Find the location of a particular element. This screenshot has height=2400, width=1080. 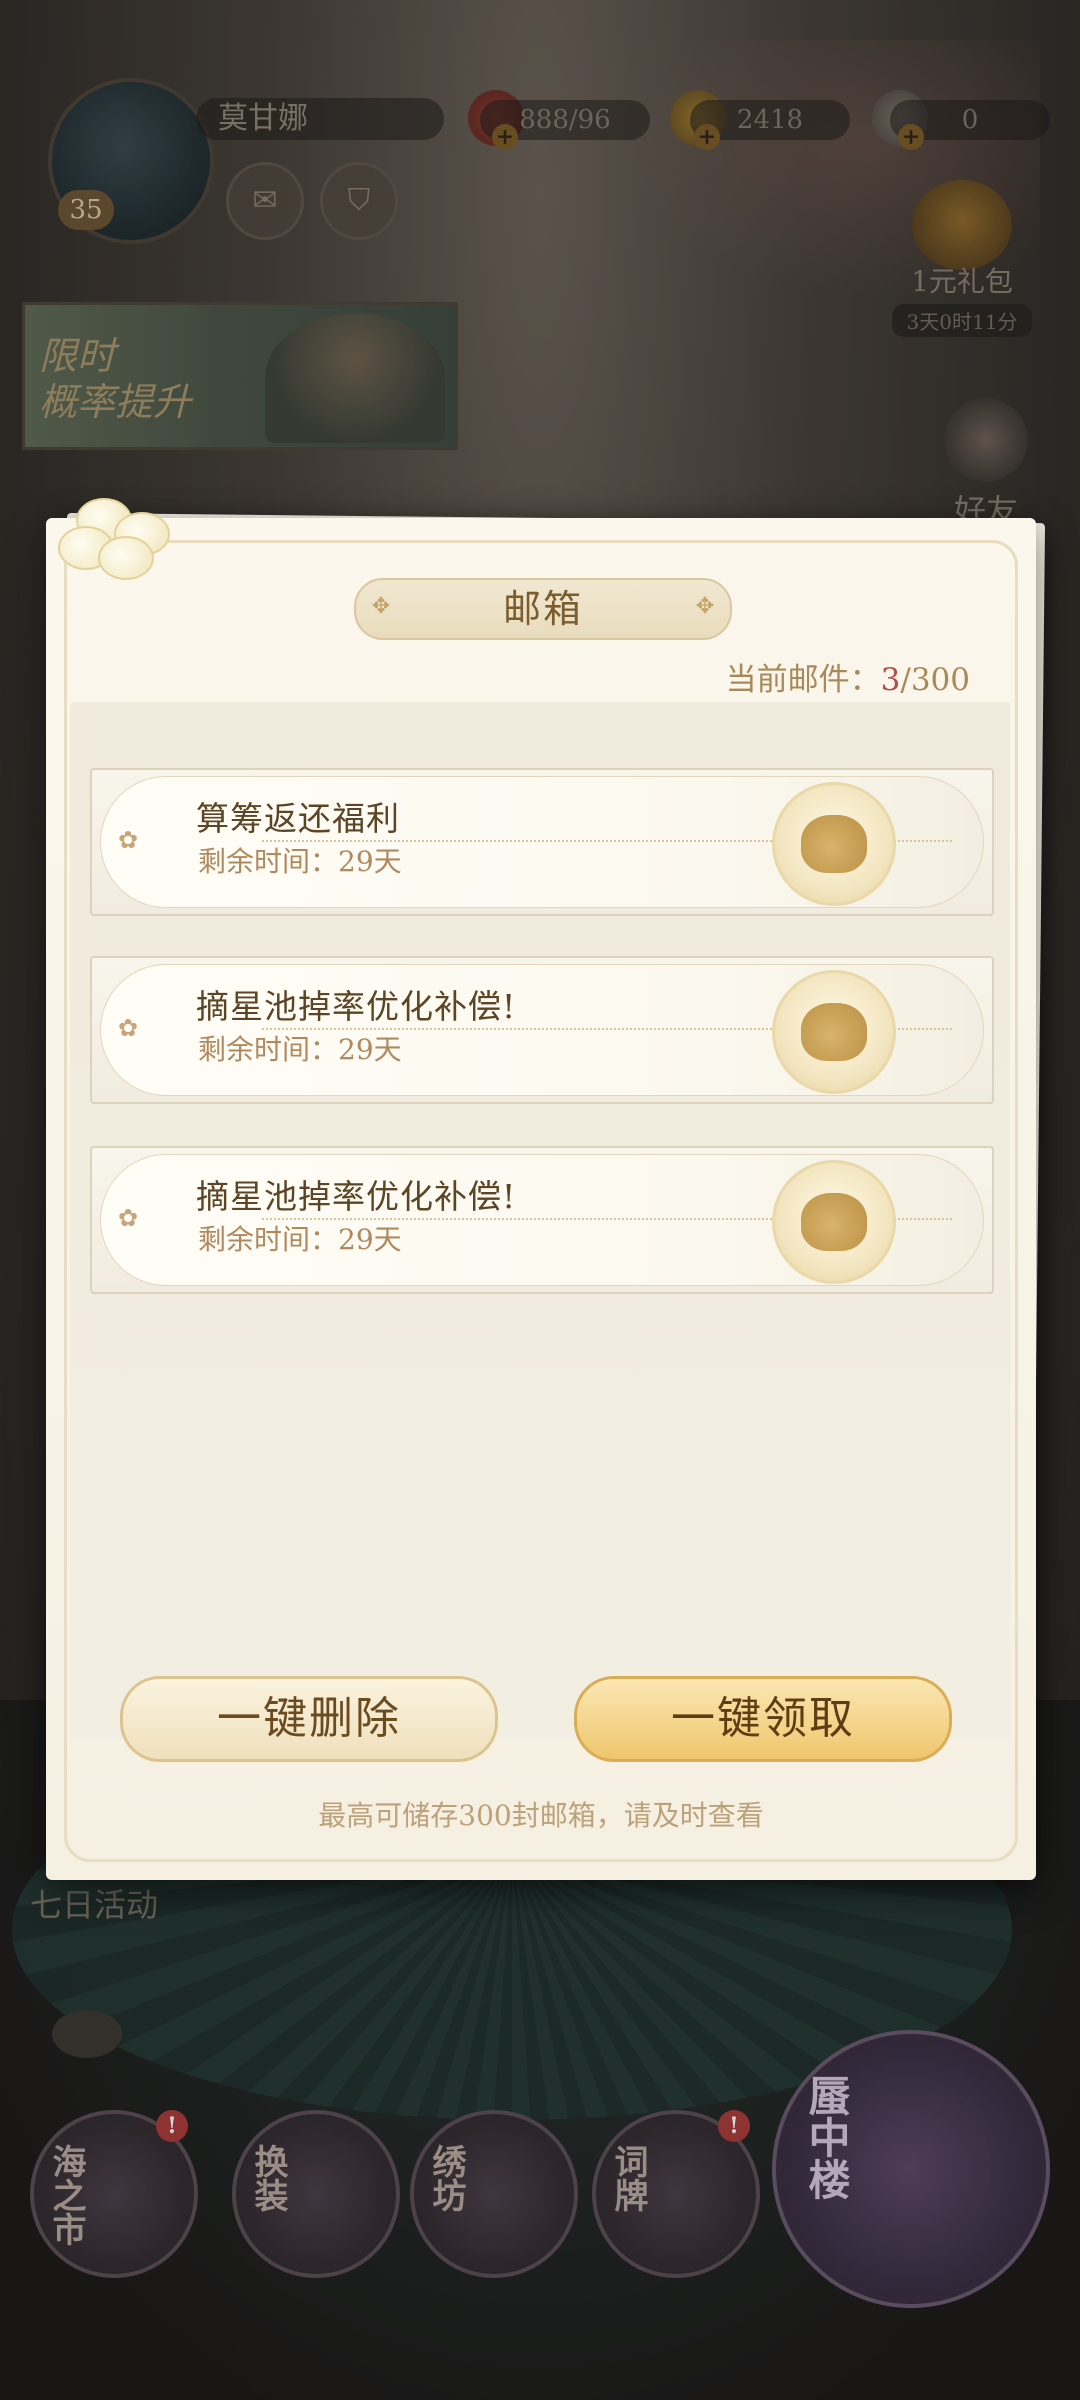

mailbox-title: 邮箱 is located at coordinates (542, 609).